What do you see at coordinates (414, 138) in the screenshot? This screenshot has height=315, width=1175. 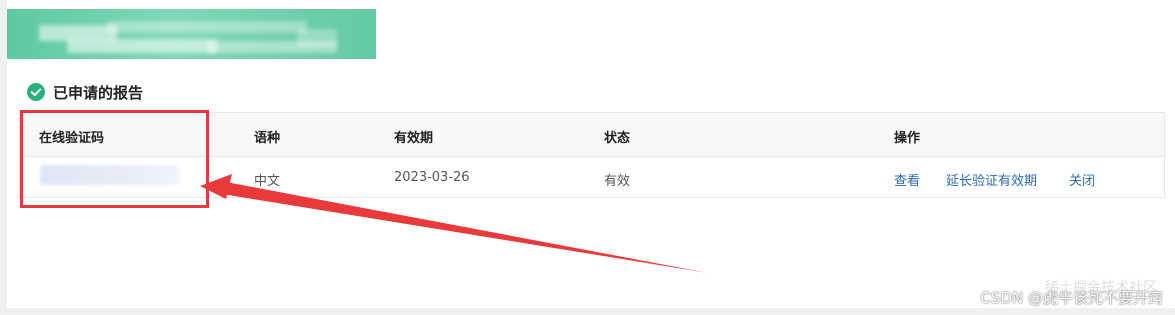 I see `column-header-validity: 有效期` at bounding box center [414, 138].